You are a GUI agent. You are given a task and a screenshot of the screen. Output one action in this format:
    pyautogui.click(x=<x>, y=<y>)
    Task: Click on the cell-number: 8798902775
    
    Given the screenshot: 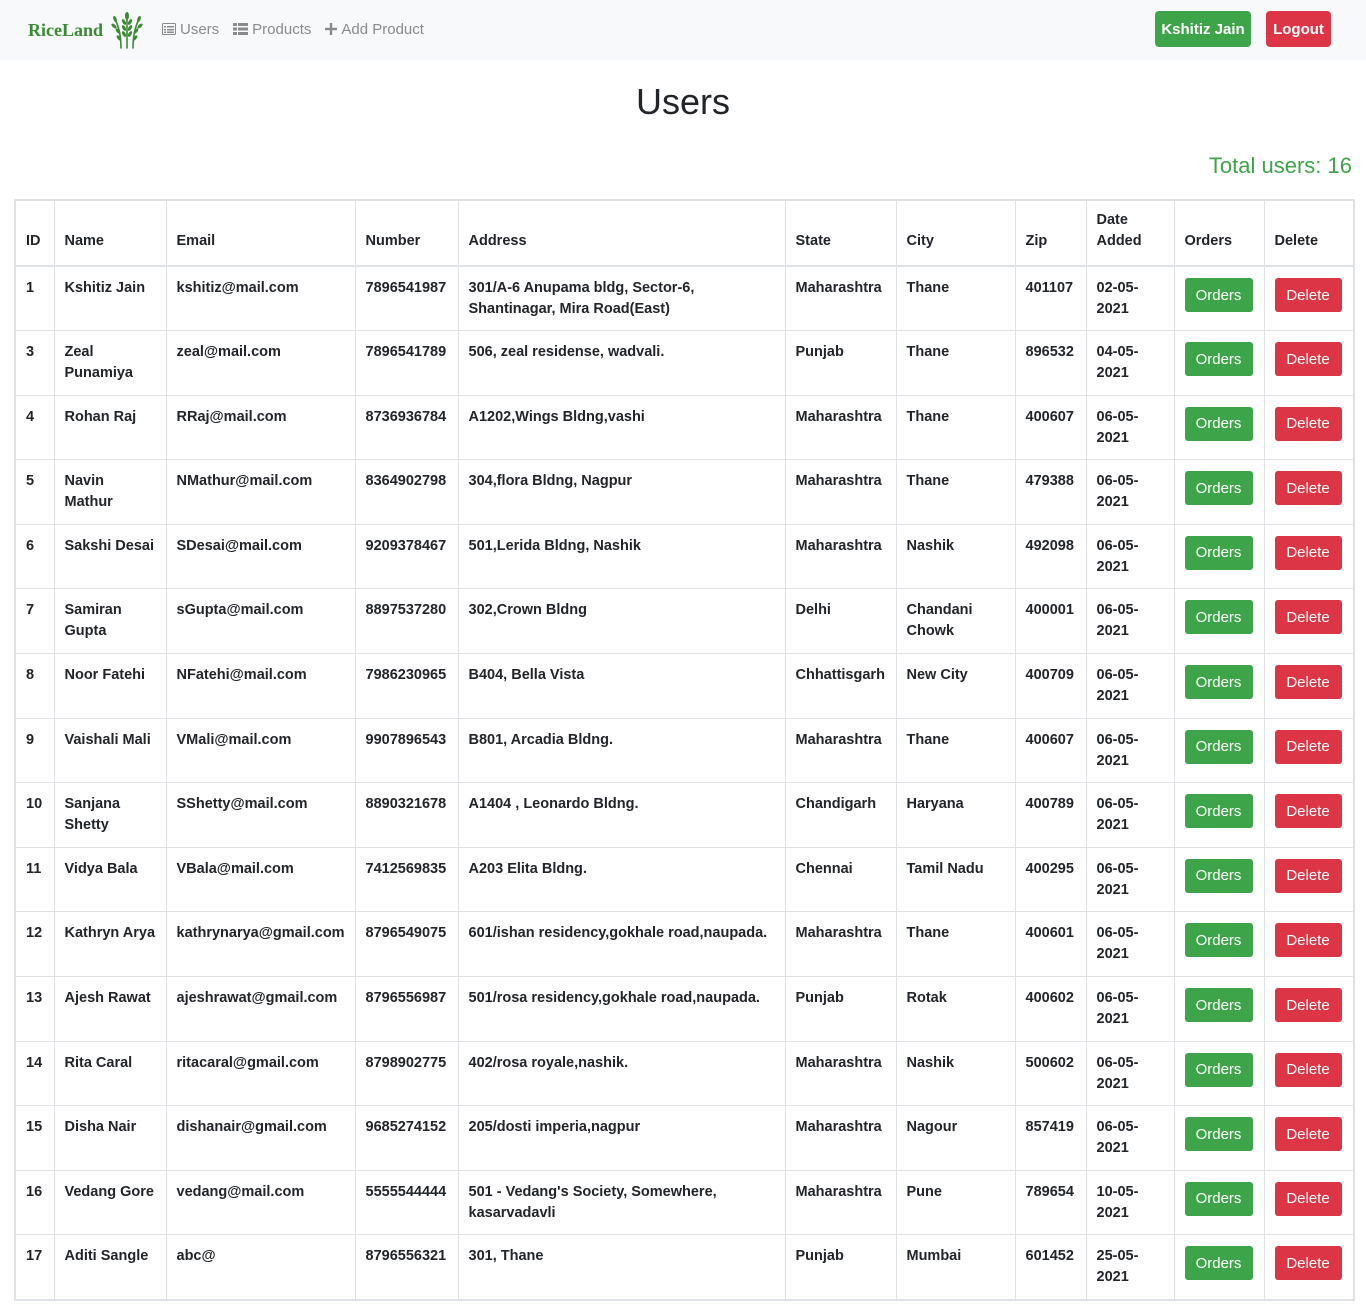 What is the action you would take?
    pyautogui.click(x=406, y=1073)
    